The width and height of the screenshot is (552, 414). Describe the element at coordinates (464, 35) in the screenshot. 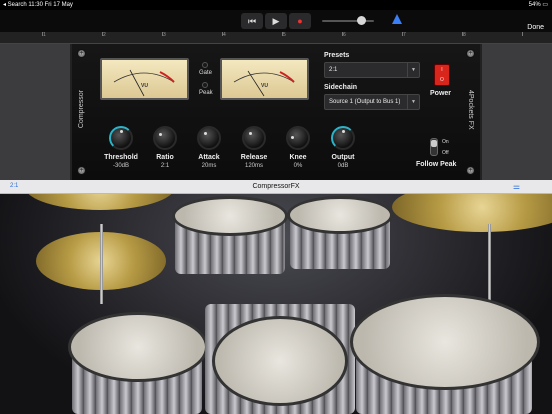

I see `ruler-mark: 8` at that location.